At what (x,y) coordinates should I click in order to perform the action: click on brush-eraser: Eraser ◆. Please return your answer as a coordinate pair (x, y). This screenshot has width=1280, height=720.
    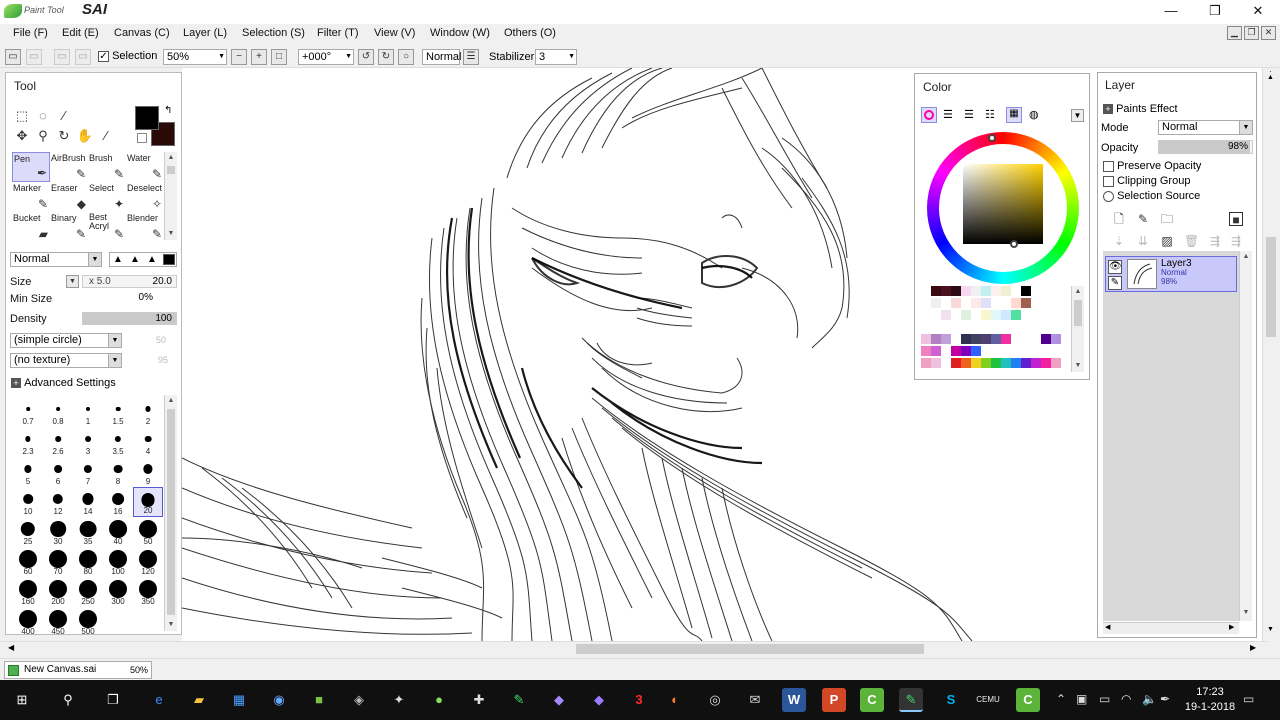
    Looking at the image, I should click on (69, 197).